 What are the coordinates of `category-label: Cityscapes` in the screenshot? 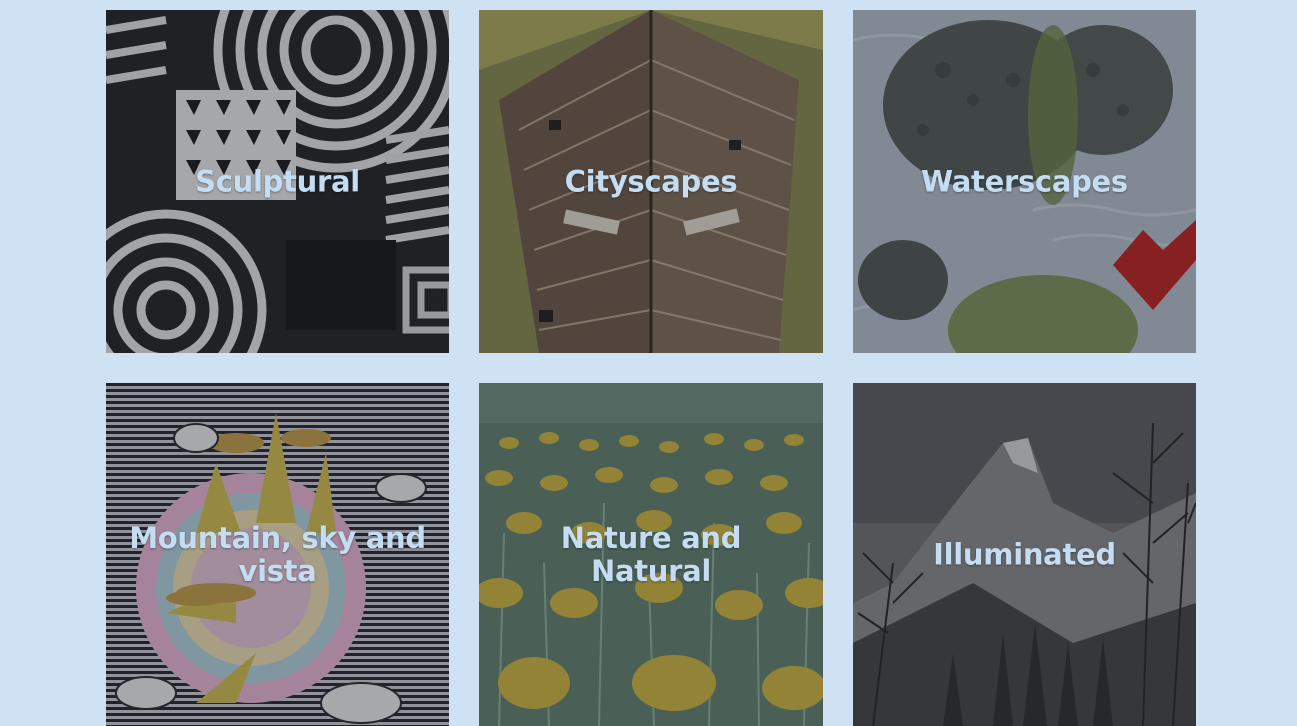 It's located at (651, 181).